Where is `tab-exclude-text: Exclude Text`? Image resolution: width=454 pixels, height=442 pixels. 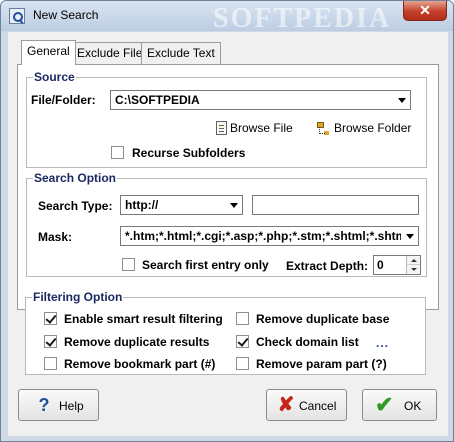 tab-exclude-text: Exclude Text is located at coordinates (181, 53).